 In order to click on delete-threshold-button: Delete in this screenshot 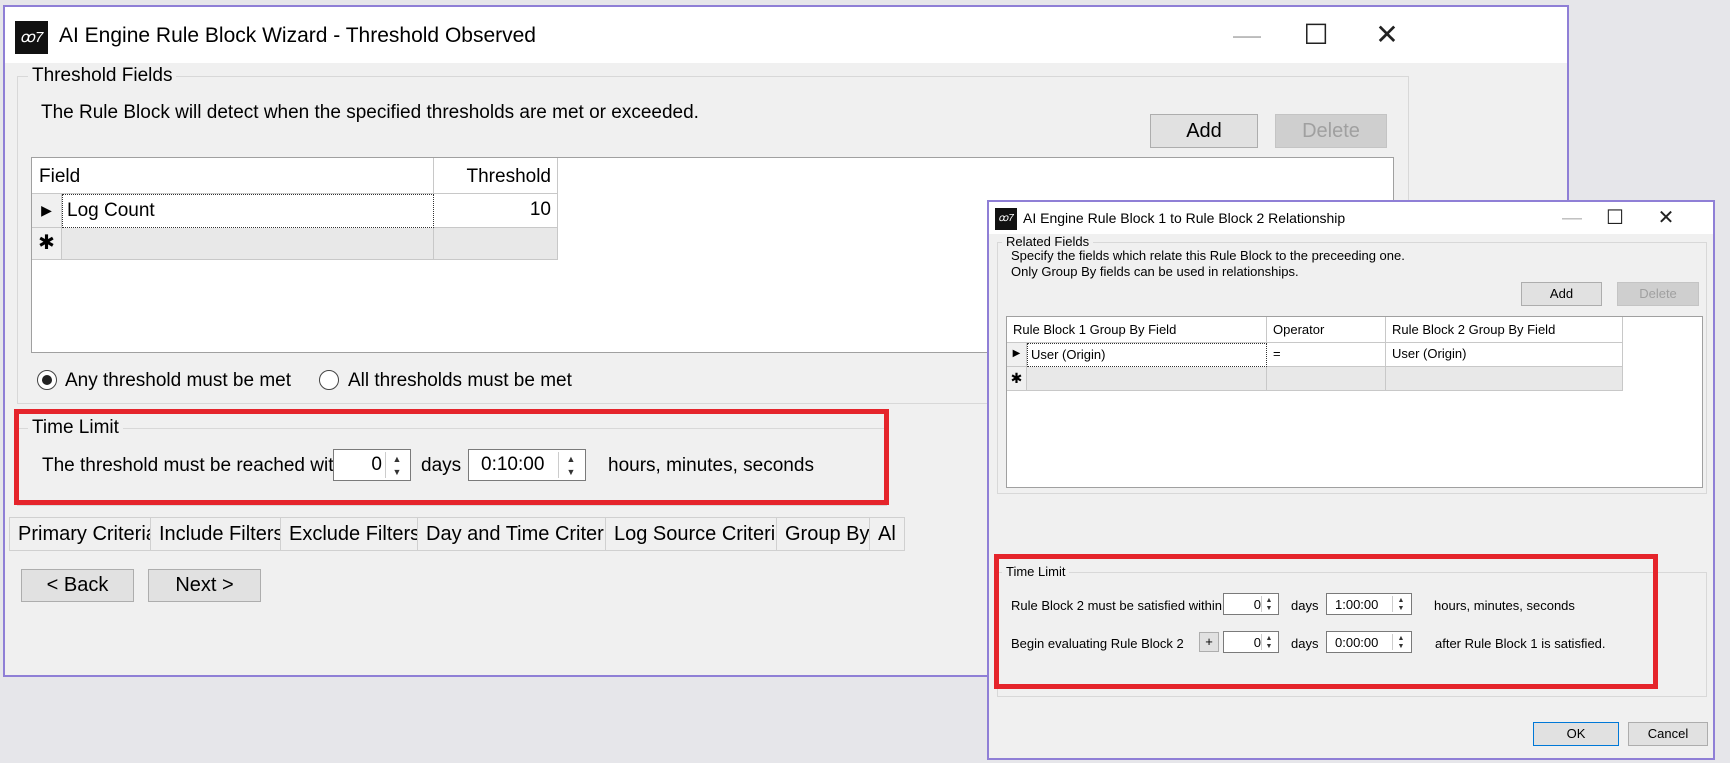, I will do `click(1331, 131)`.